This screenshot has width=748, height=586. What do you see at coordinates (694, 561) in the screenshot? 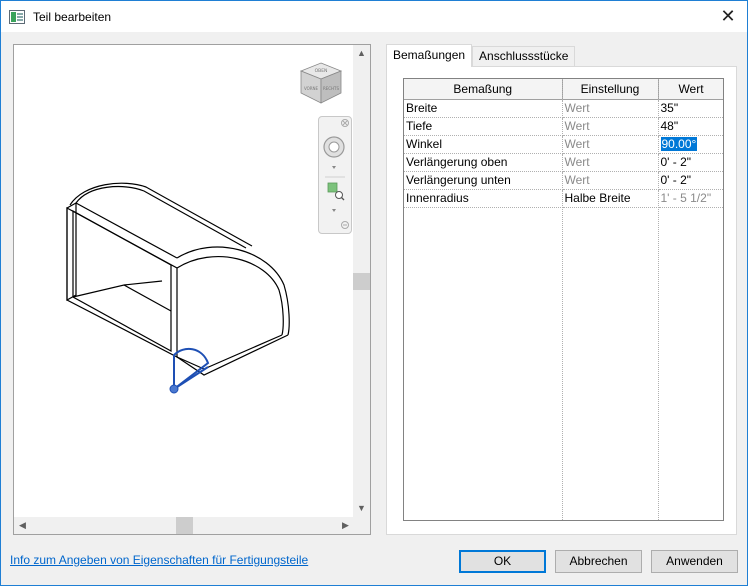
I see `apply-button: Anwenden` at bounding box center [694, 561].